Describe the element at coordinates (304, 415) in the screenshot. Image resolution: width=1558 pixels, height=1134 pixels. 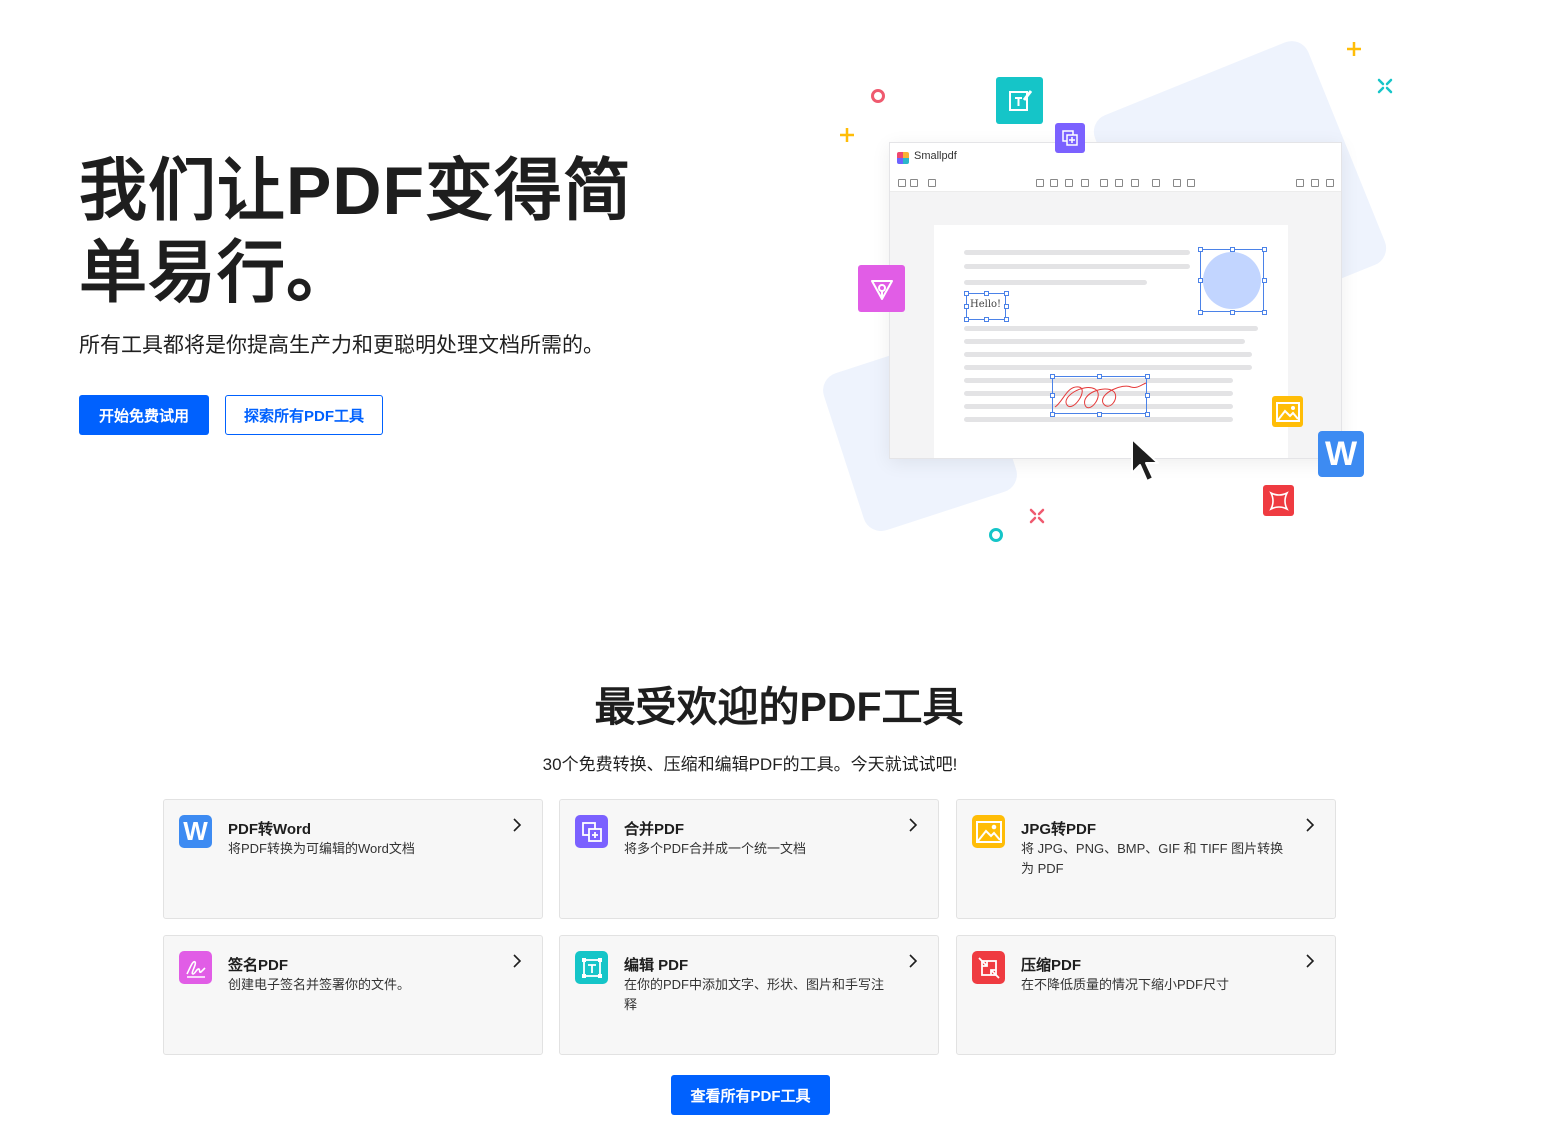
I see `explore-tools-button: 探索所有PDF工具` at that location.